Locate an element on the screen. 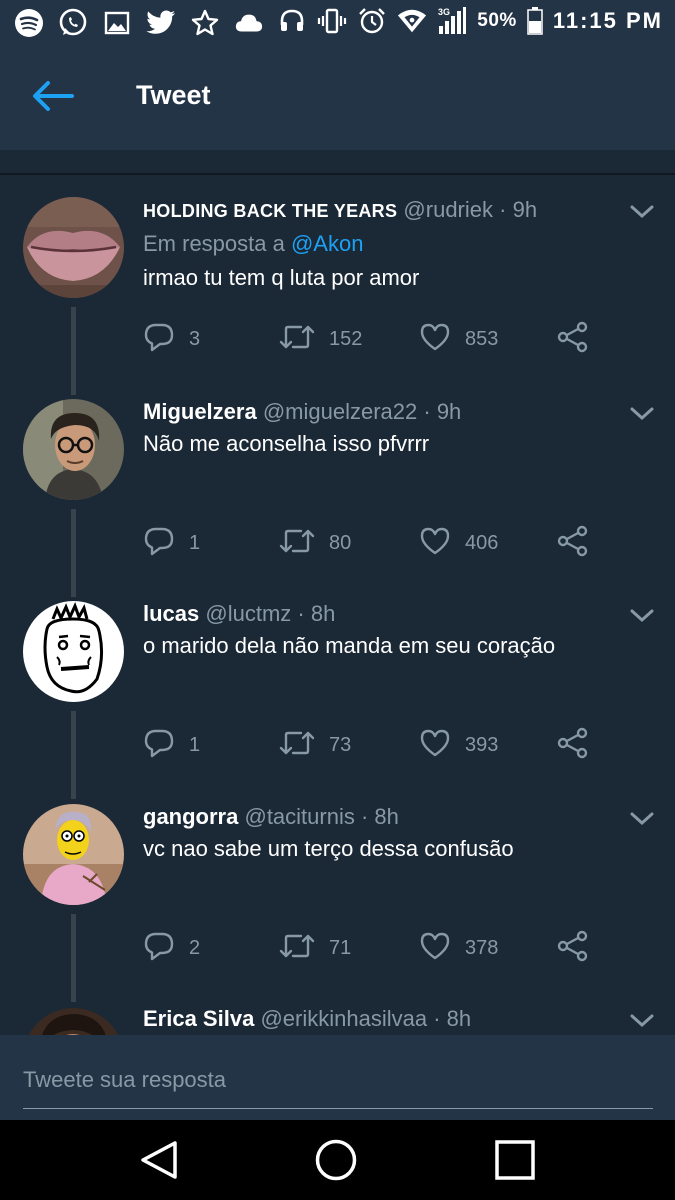 This screenshot has height=1200, width=675. reply-count: 2 is located at coordinates (195, 947).